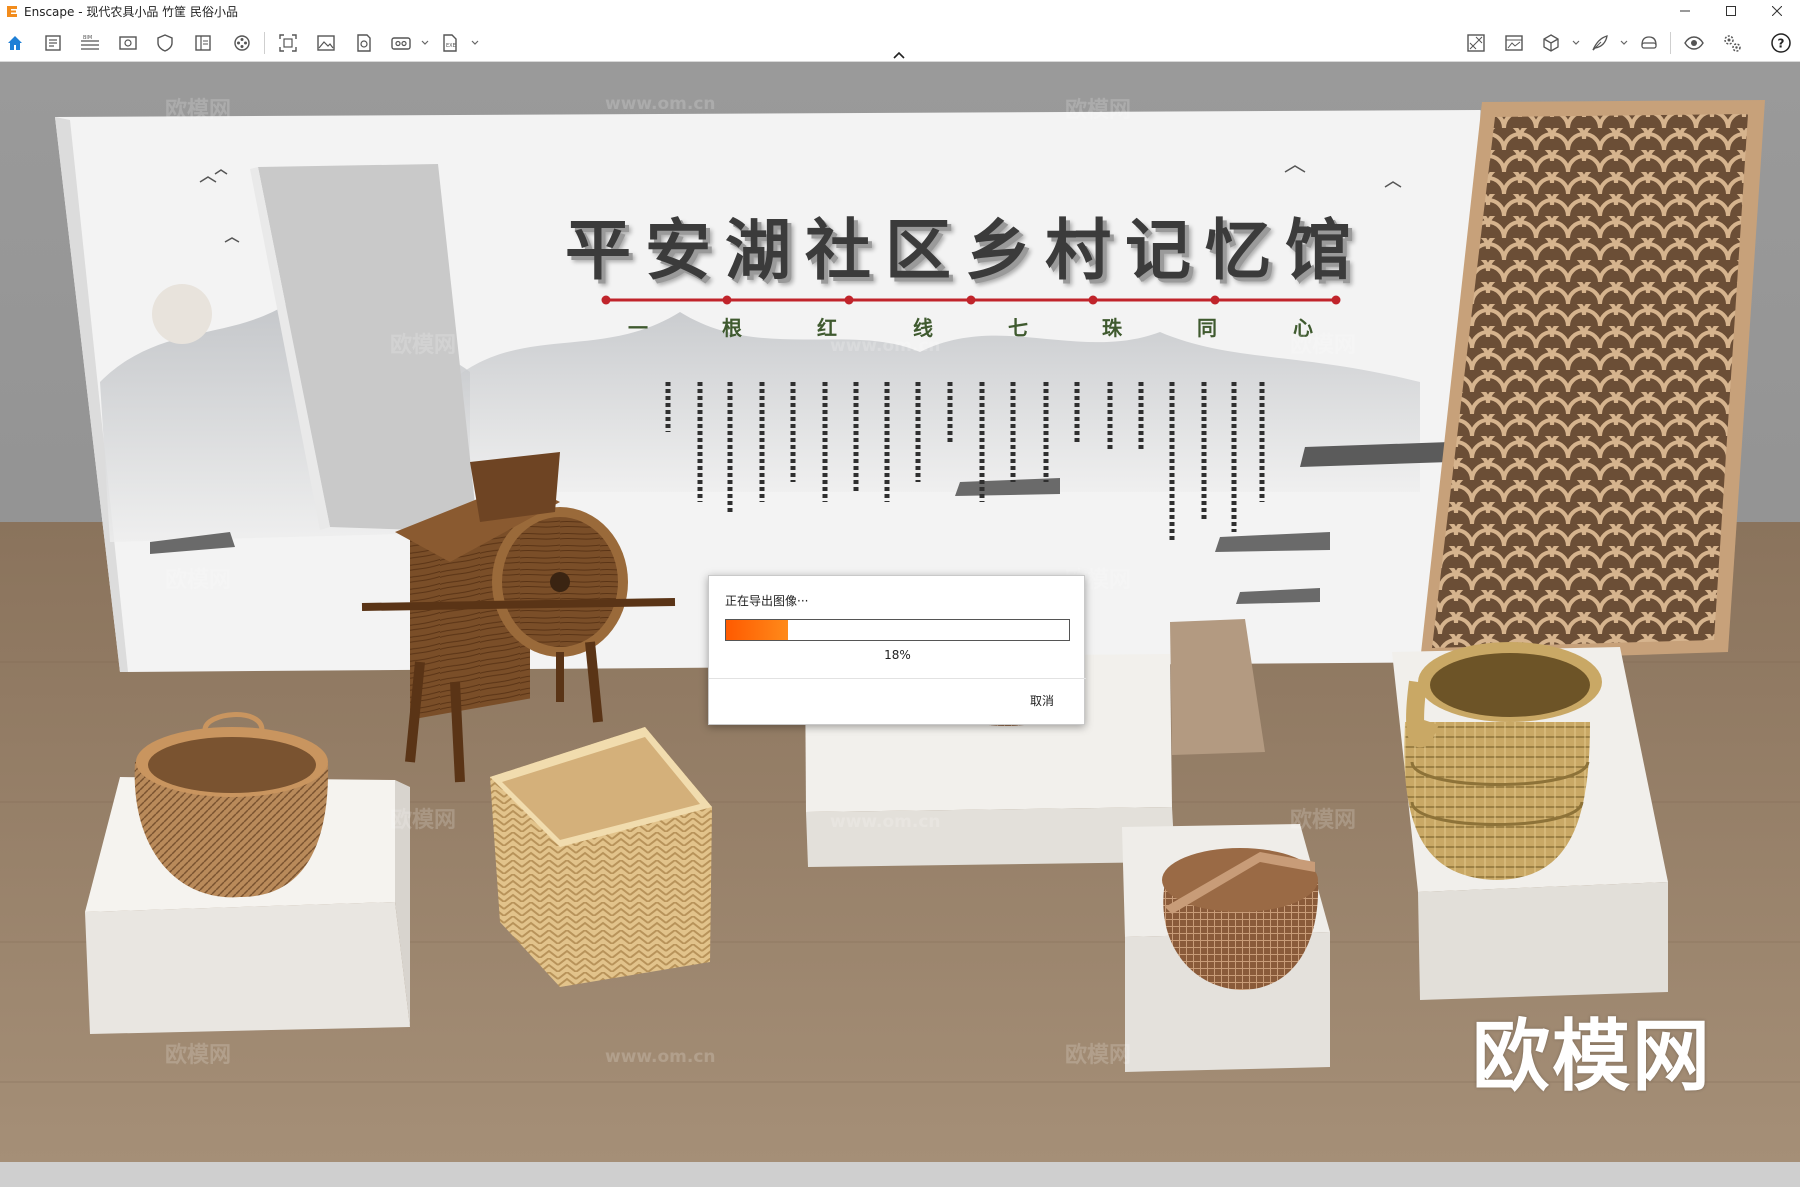 This screenshot has height=1187, width=1800. I want to click on export-progress-dialog: 正在导出图像··· 18% 取消, so click(897, 650).